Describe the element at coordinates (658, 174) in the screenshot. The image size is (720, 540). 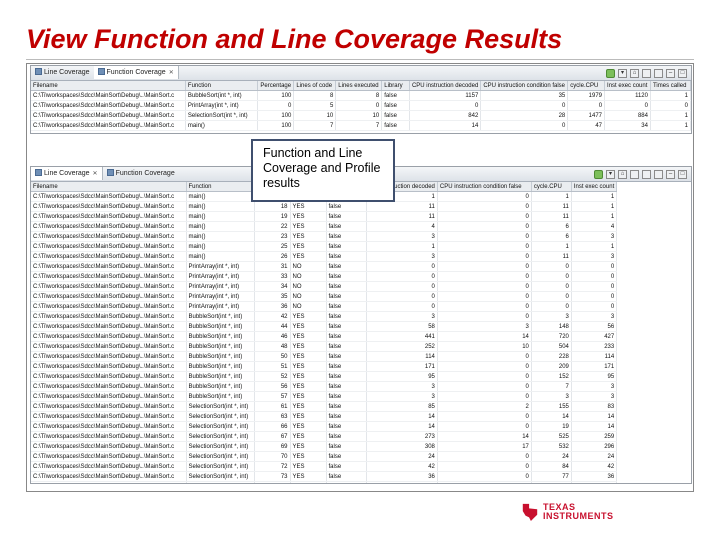
I see `save-icon` at that location.